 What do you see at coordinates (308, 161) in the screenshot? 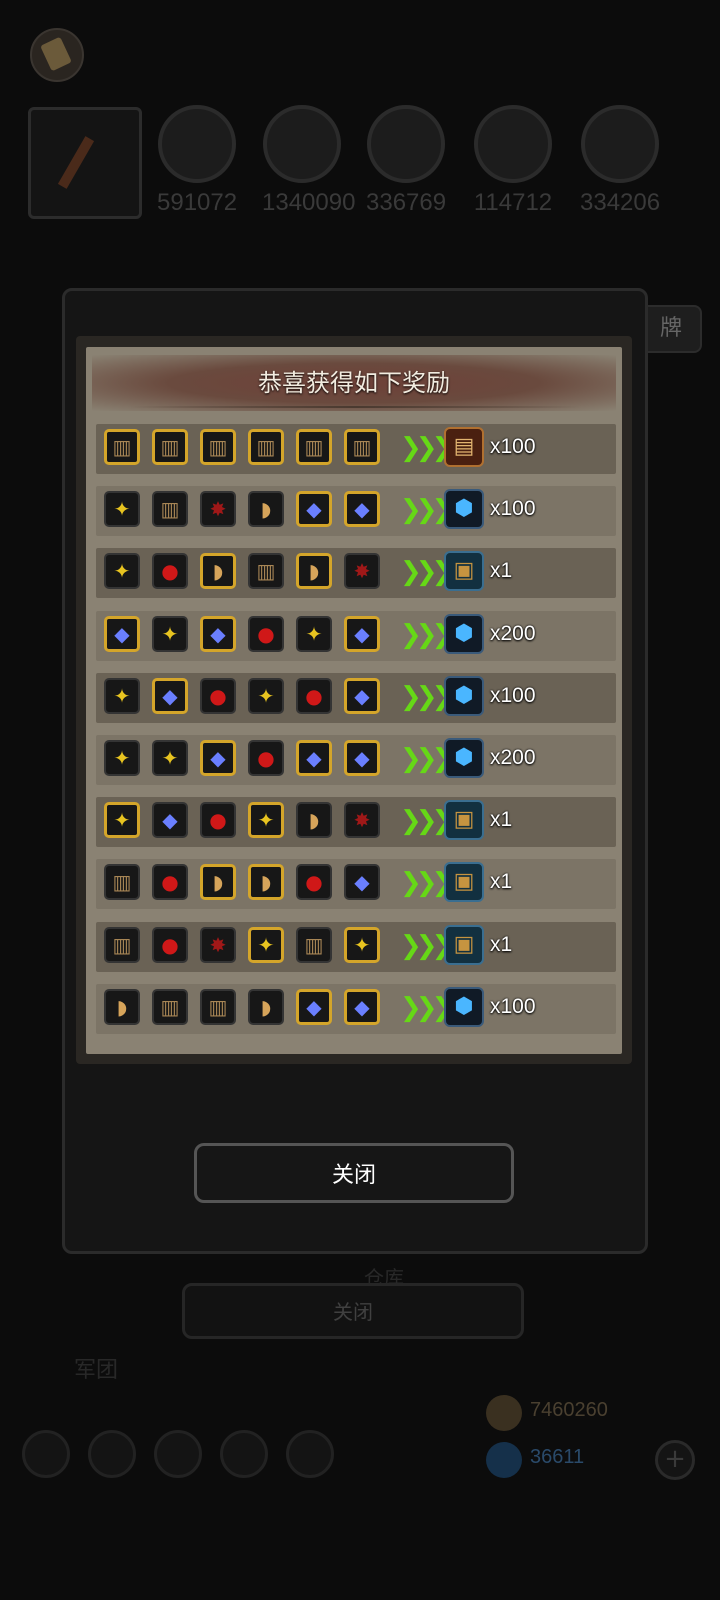
I see `resource-wood: 1340090` at bounding box center [308, 161].